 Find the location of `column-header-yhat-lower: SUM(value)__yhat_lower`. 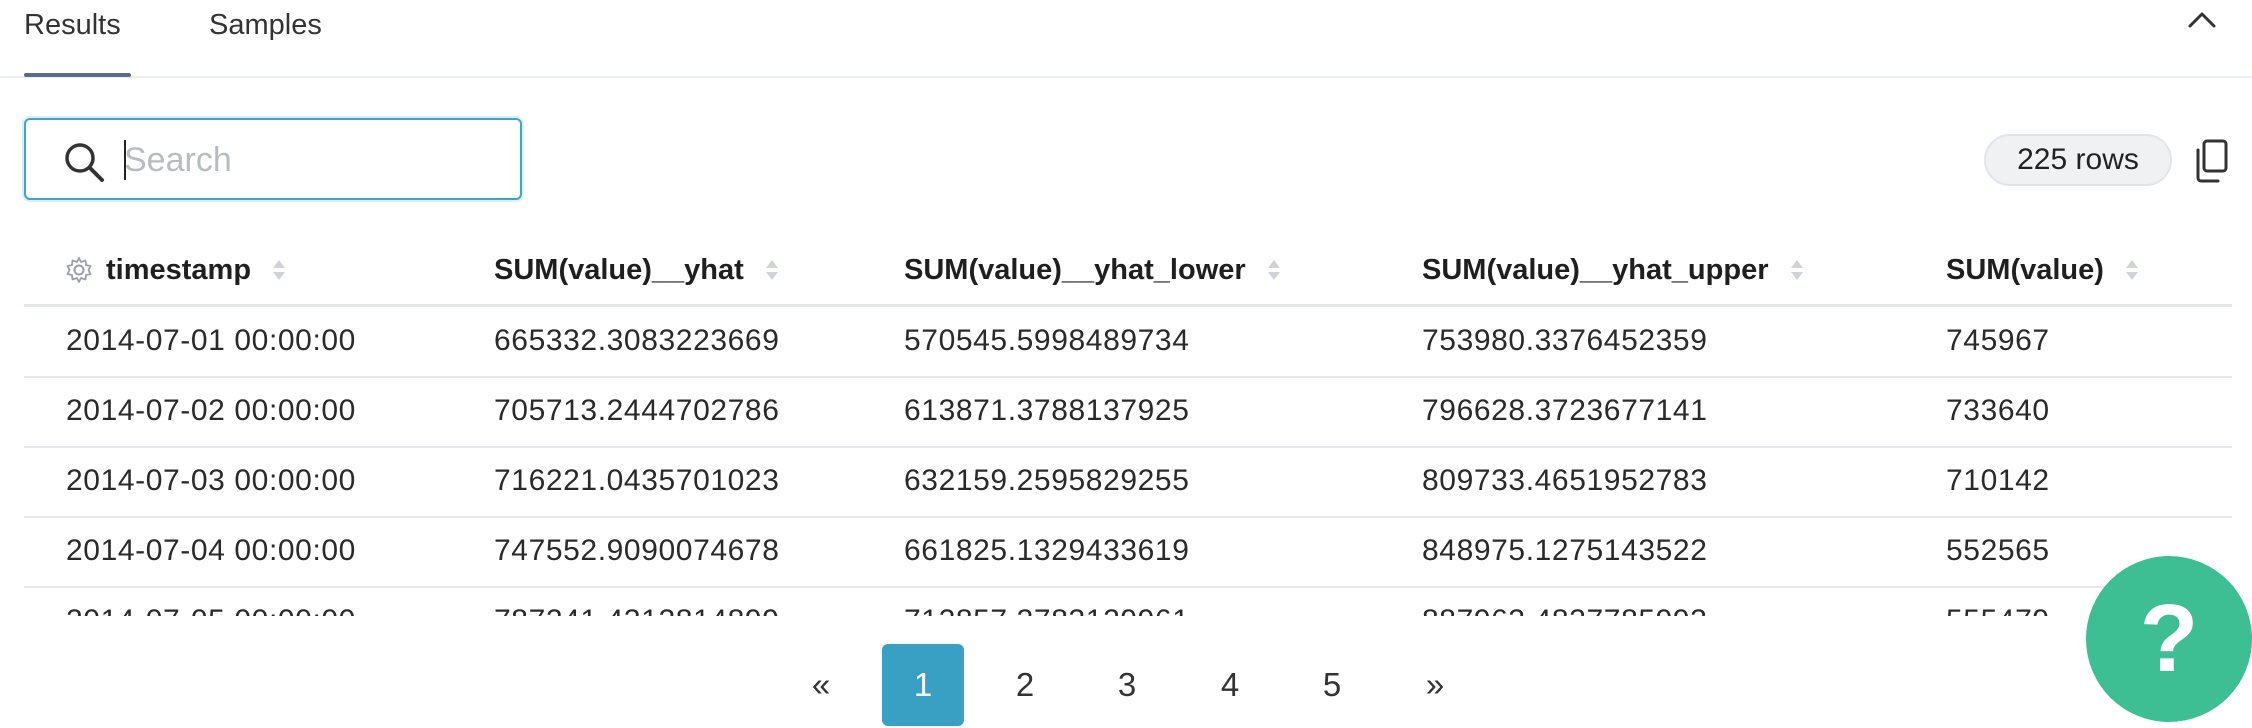

column-header-yhat-lower: SUM(value)__yhat_lower is located at coordinates (1092, 270).